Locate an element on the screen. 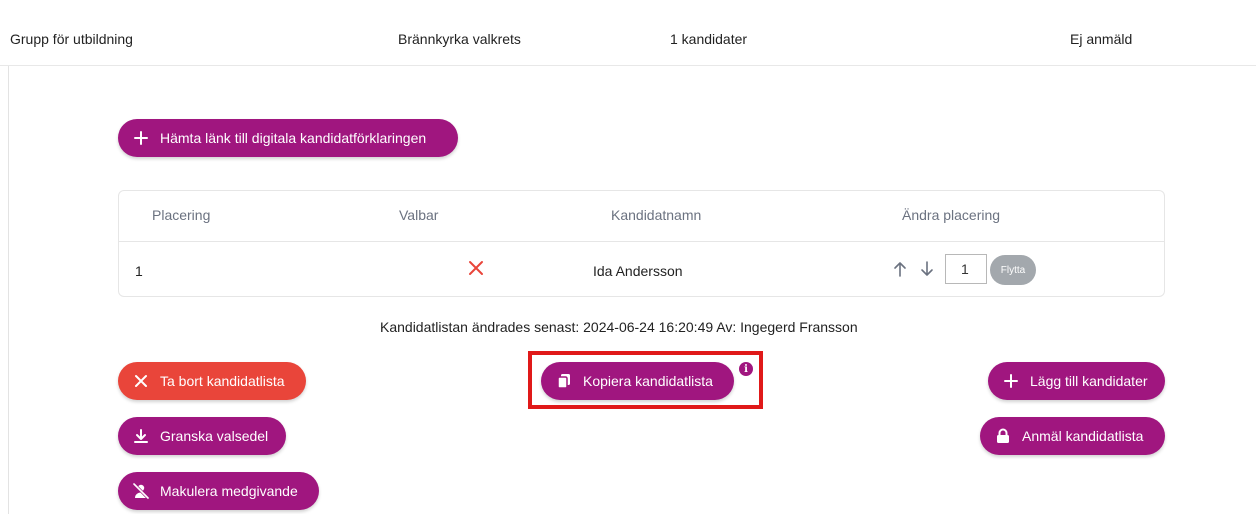  header-placering: Placering is located at coordinates (181, 215).